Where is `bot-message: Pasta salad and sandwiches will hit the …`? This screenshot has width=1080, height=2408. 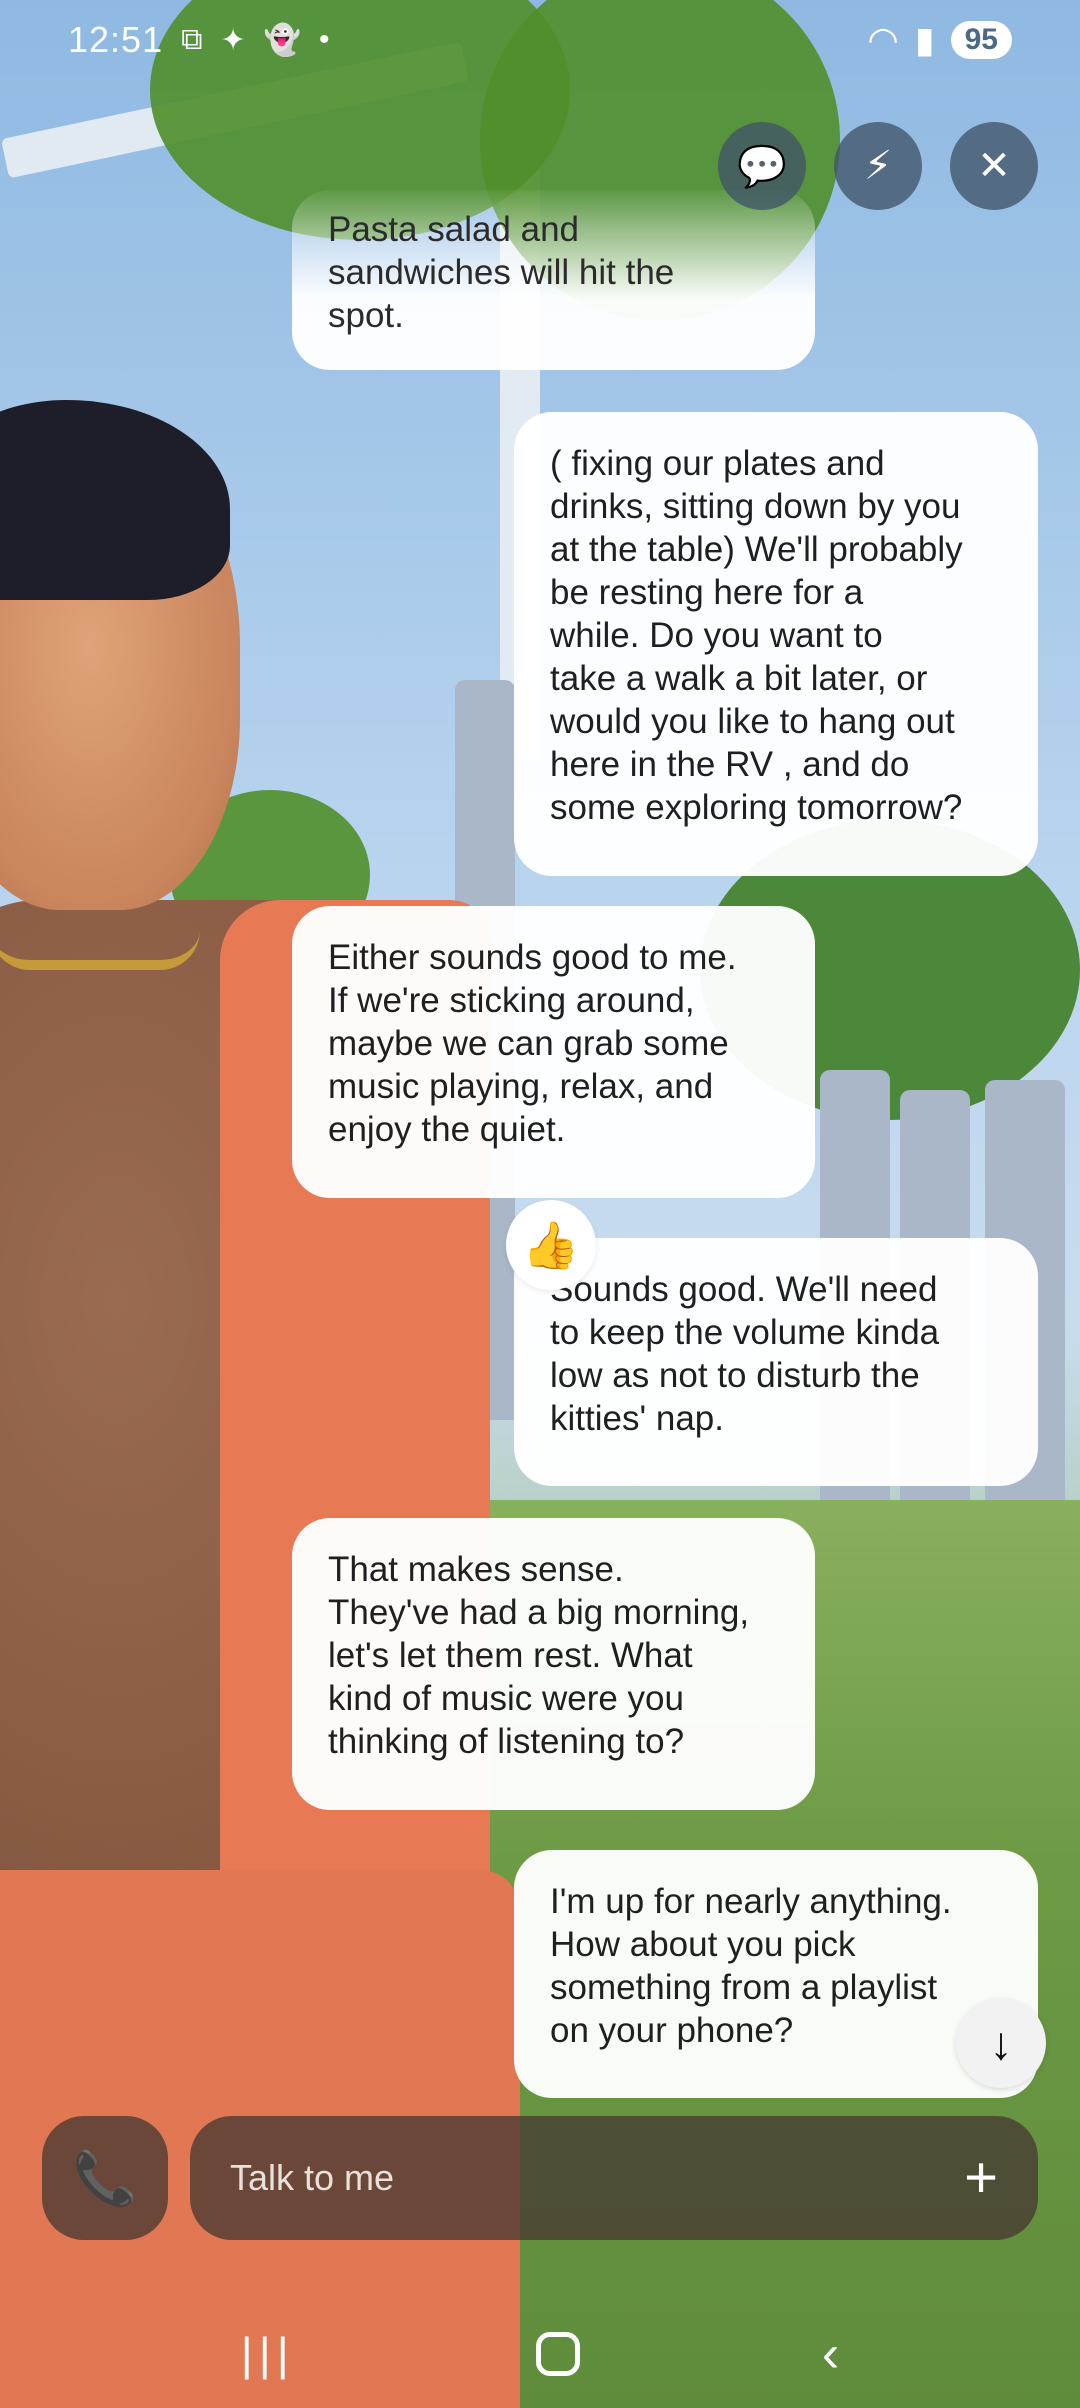 bot-message: Pasta salad and sandwiches will hit the … is located at coordinates (553, 280).